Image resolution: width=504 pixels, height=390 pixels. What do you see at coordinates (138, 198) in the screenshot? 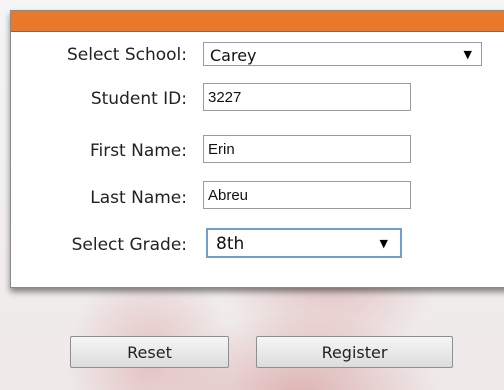
I see `last-name-label: Last Name:` at bounding box center [138, 198].